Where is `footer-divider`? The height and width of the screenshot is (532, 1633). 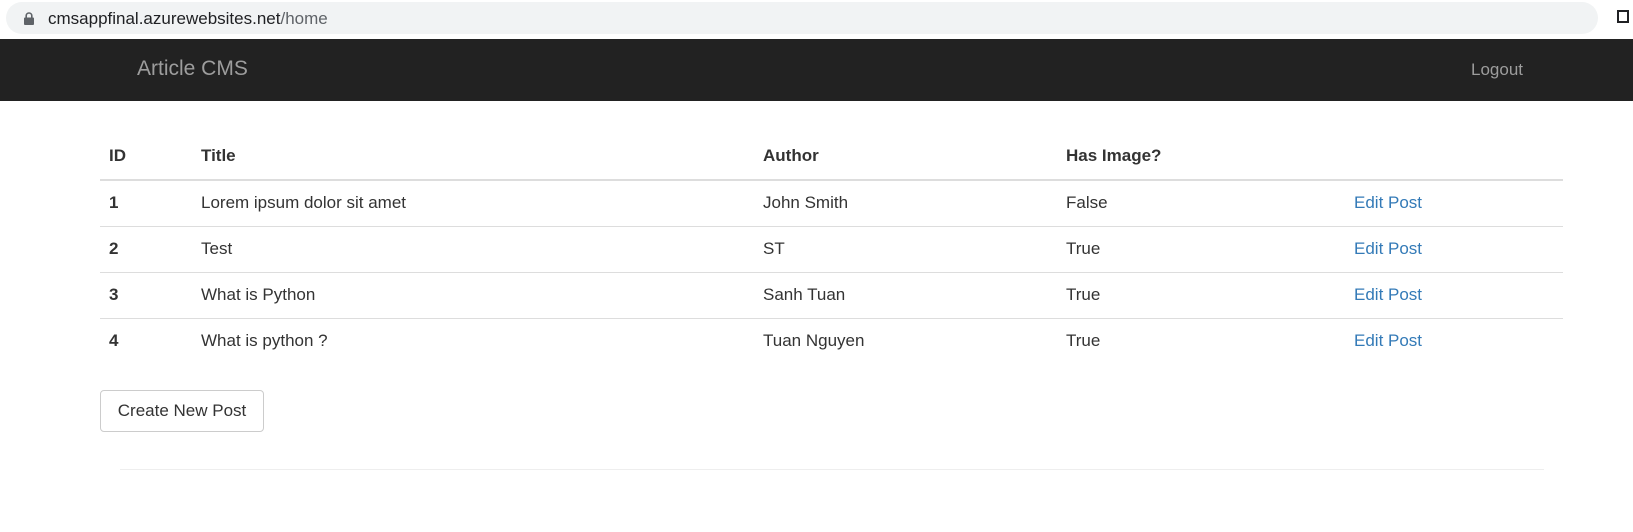 footer-divider is located at coordinates (832, 469).